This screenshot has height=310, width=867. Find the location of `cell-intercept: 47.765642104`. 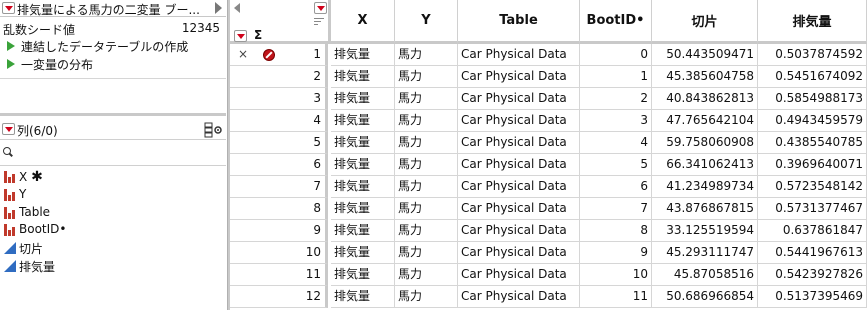

cell-intercept: 47.765642104 is located at coordinates (705, 121).